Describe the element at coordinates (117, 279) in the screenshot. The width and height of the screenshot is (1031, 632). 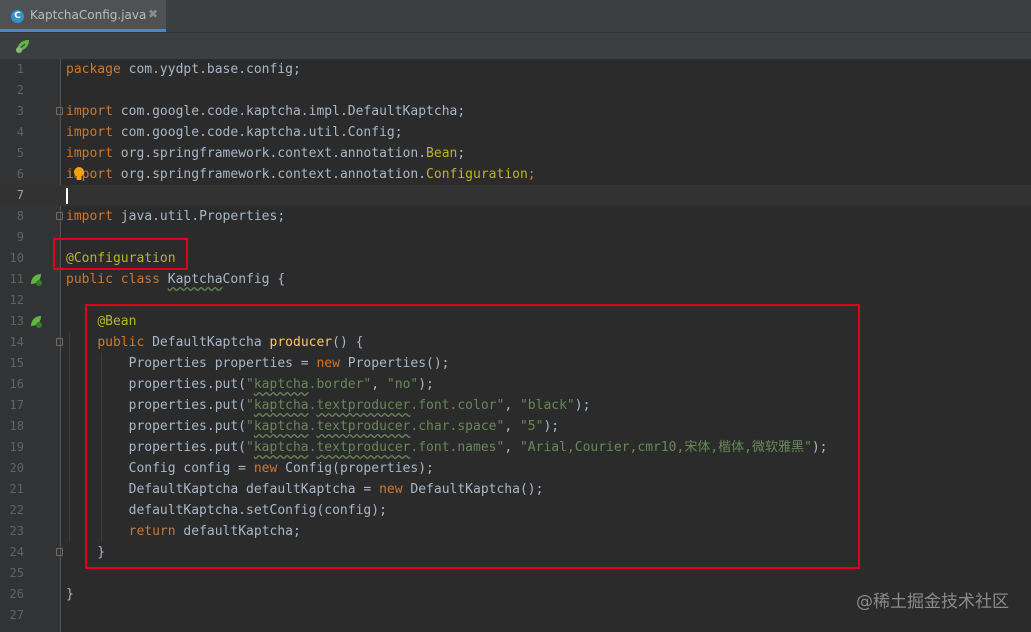
I see `code-token: public class` at that location.